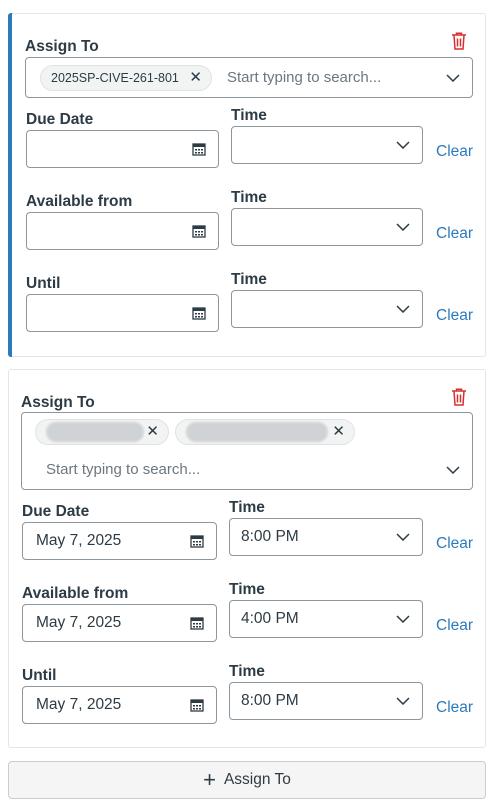  What do you see at coordinates (257, 779) in the screenshot?
I see `add-assign-to-label: Assign To` at bounding box center [257, 779].